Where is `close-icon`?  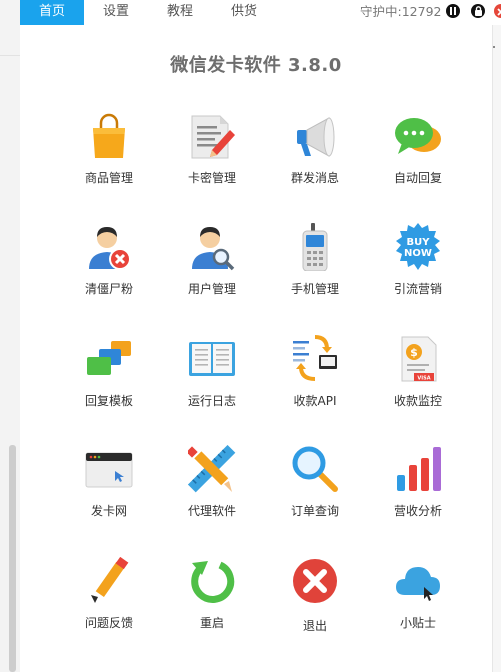 close-icon is located at coordinates (499, 12).